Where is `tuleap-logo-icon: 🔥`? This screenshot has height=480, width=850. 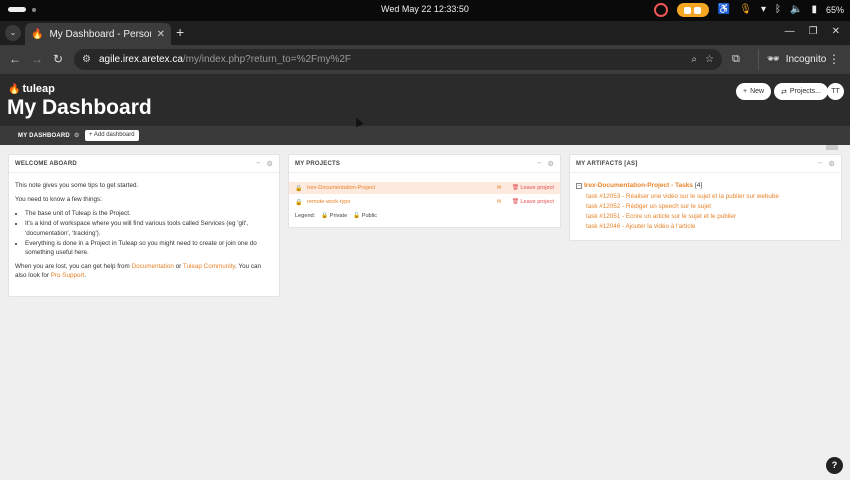
tuleap-logo-icon: 🔥 is located at coordinates (14, 89).